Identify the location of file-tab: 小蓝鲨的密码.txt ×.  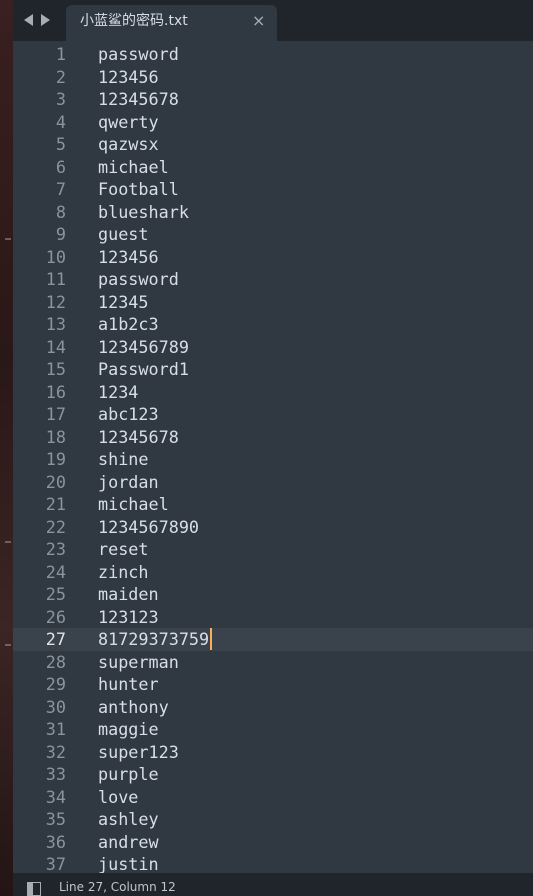
(171, 23).